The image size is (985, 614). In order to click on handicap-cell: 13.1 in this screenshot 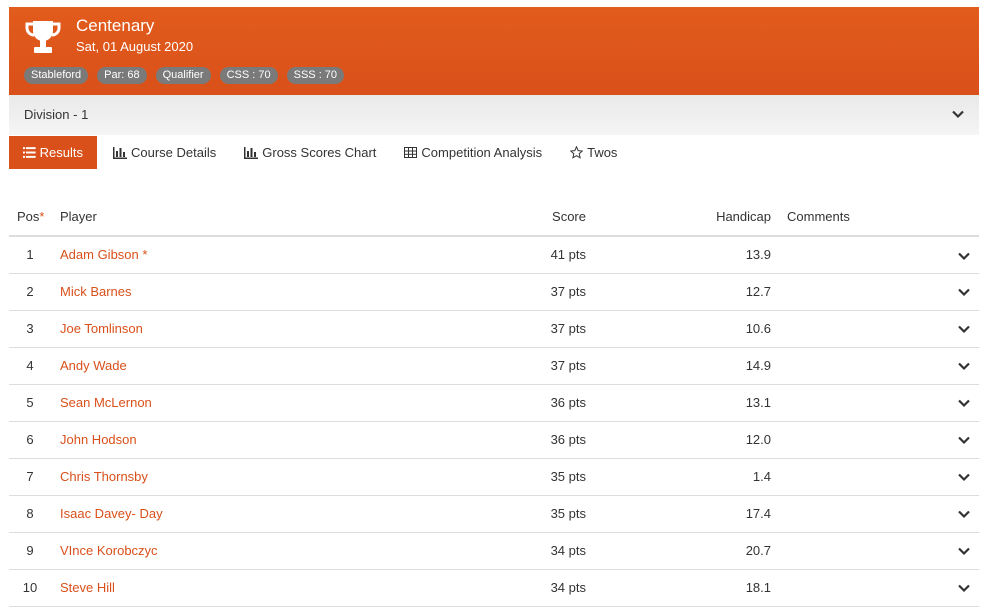, I will do `click(678, 403)`.